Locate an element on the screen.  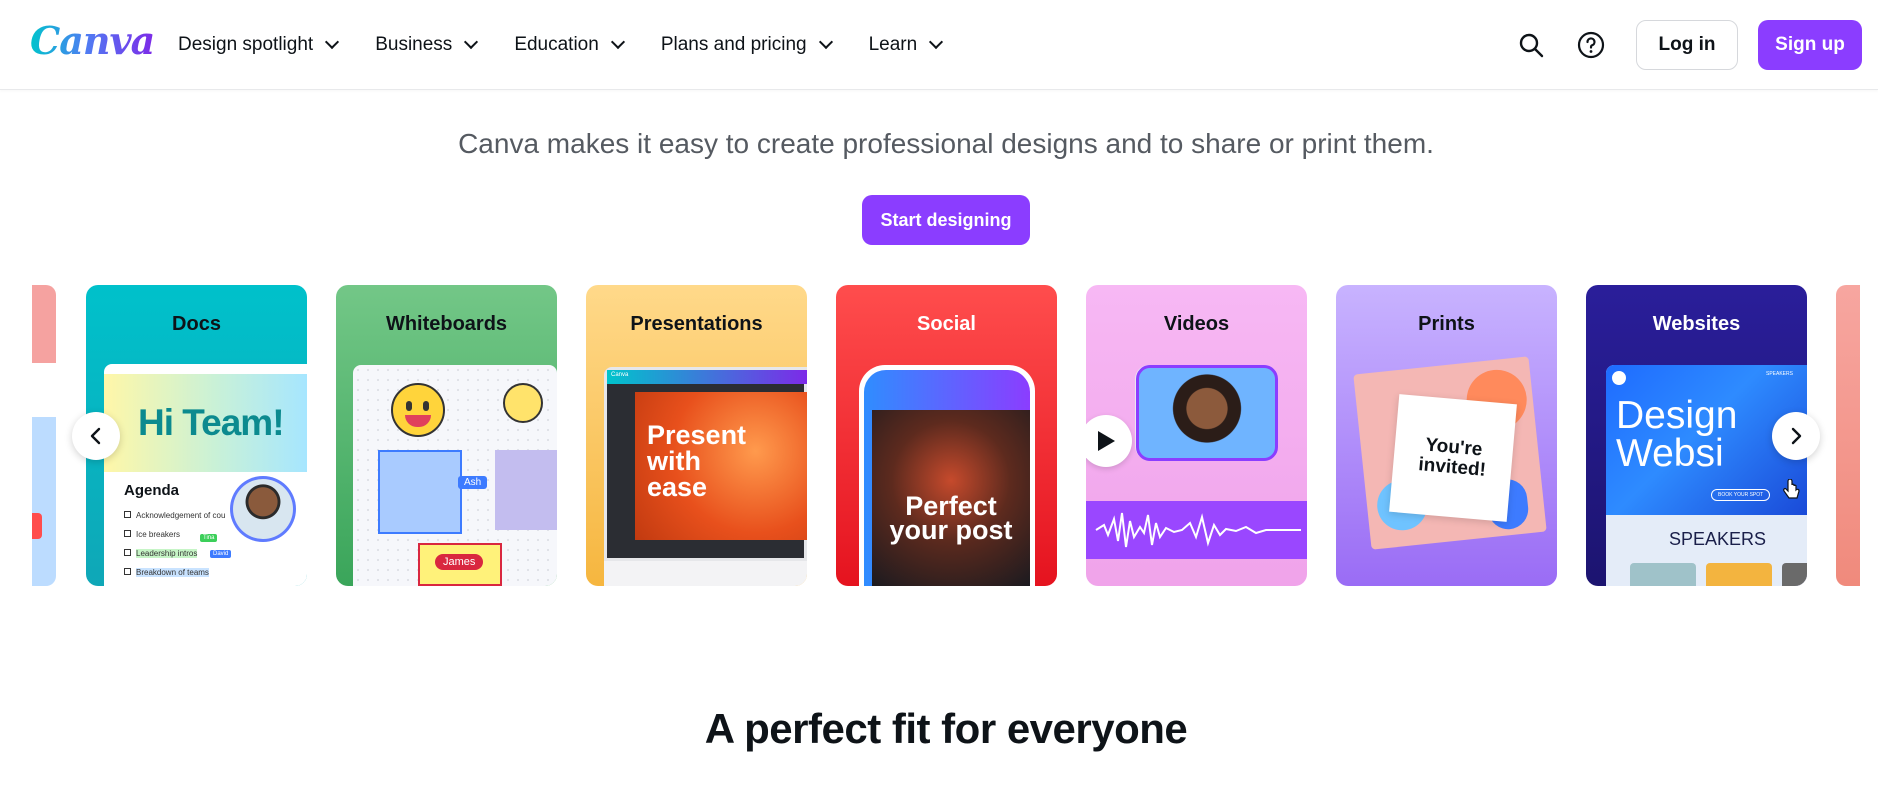
nav-design-spotlight: Design spotlight is located at coordinates (259, 45).